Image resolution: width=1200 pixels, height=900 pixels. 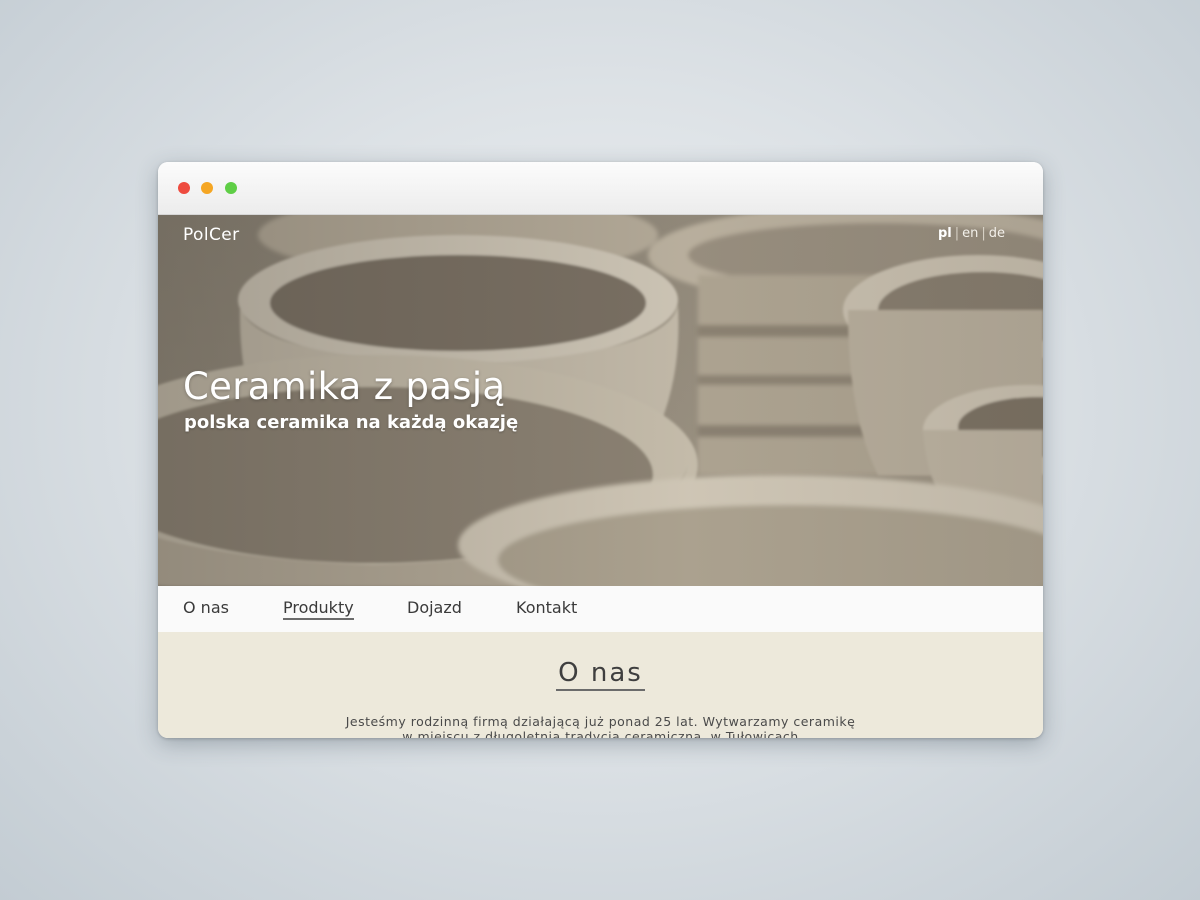 What do you see at coordinates (344, 386) in the screenshot?
I see `hero-title: Ceramika z pasją` at bounding box center [344, 386].